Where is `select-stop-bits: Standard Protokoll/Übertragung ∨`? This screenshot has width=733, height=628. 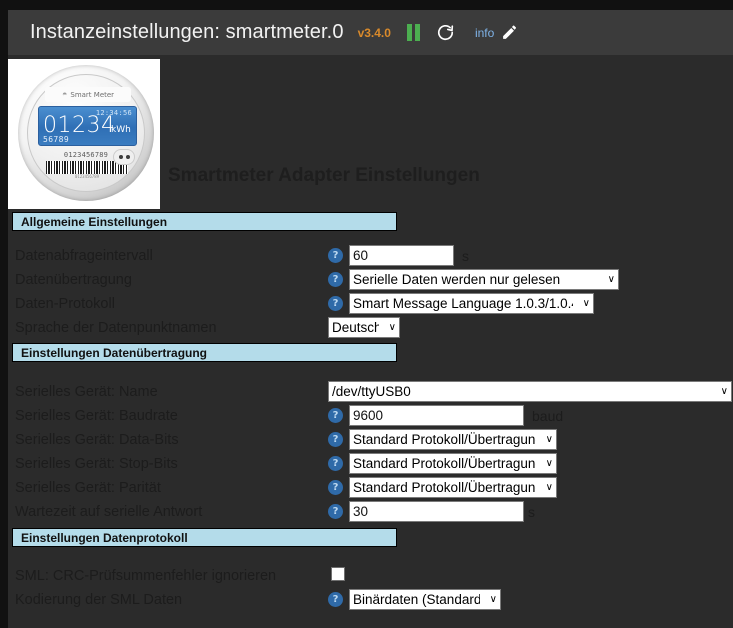
select-stop-bits: Standard Protokoll/Übertragung ∨ is located at coordinates (453, 463).